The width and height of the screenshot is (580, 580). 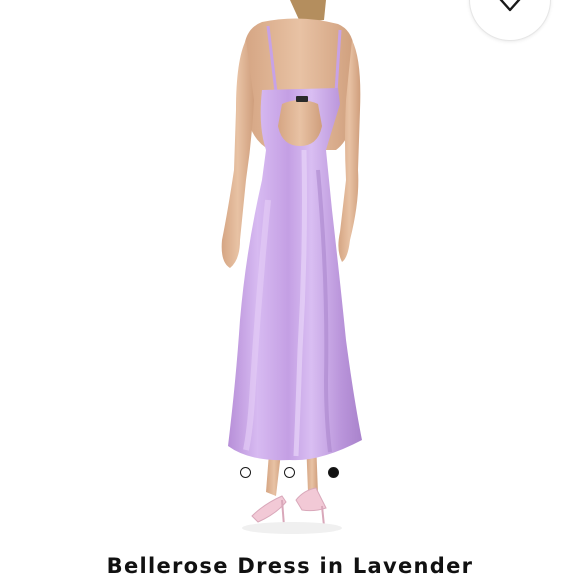 What do you see at coordinates (269, 509) in the screenshot?
I see `left-shoe` at bounding box center [269, 509].